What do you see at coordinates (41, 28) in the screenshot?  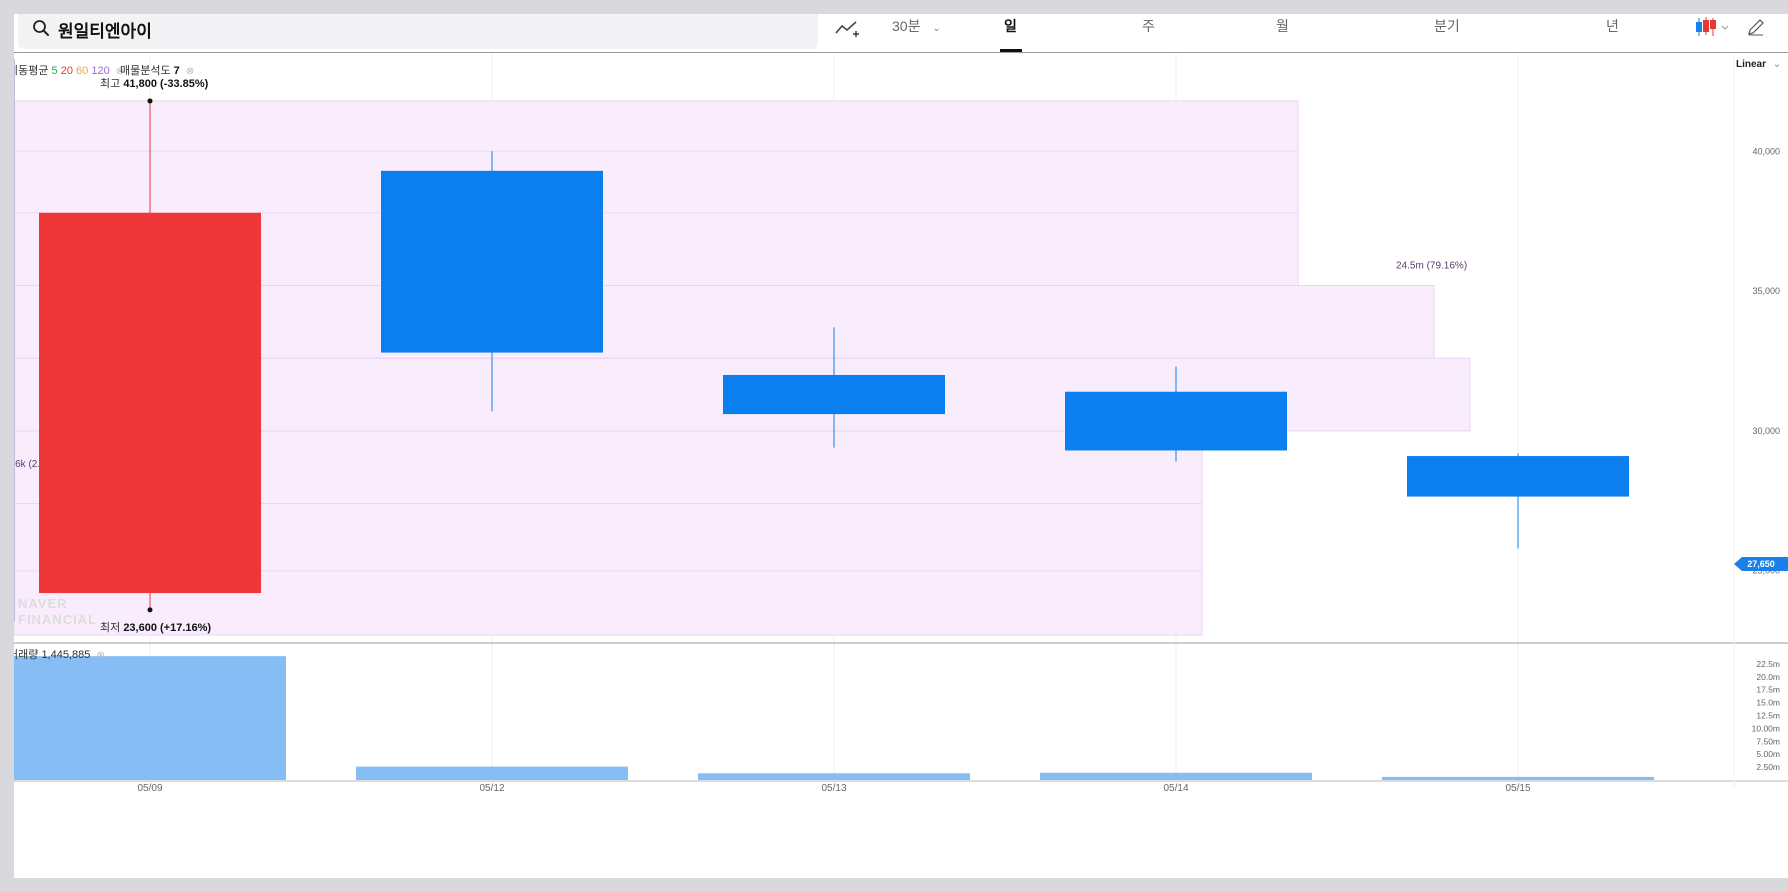 I see `search-icon` at bounding box center [41, 28].